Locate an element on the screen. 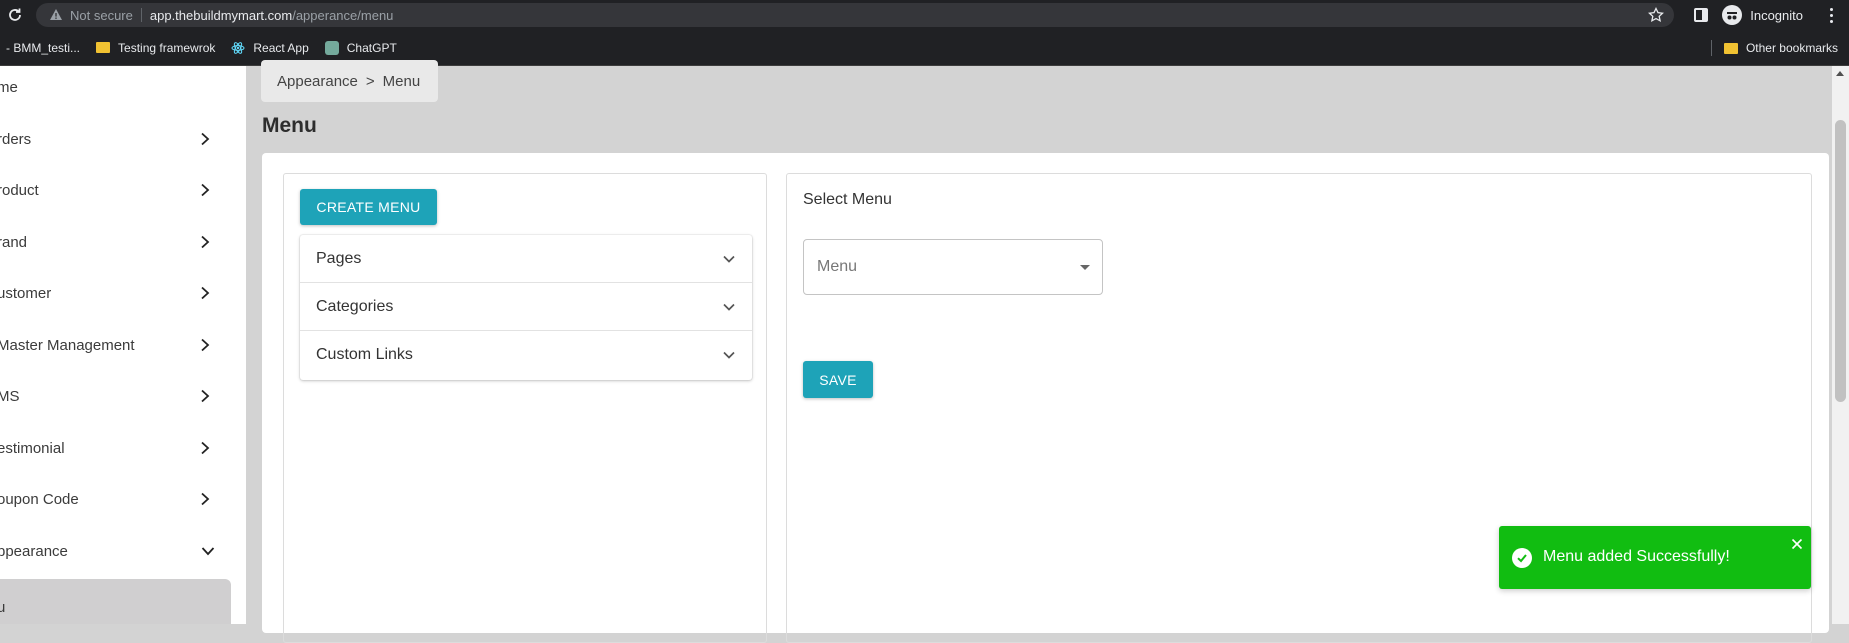  sidebar-item-master-management: Master Management is located at coordinates (123, 345).